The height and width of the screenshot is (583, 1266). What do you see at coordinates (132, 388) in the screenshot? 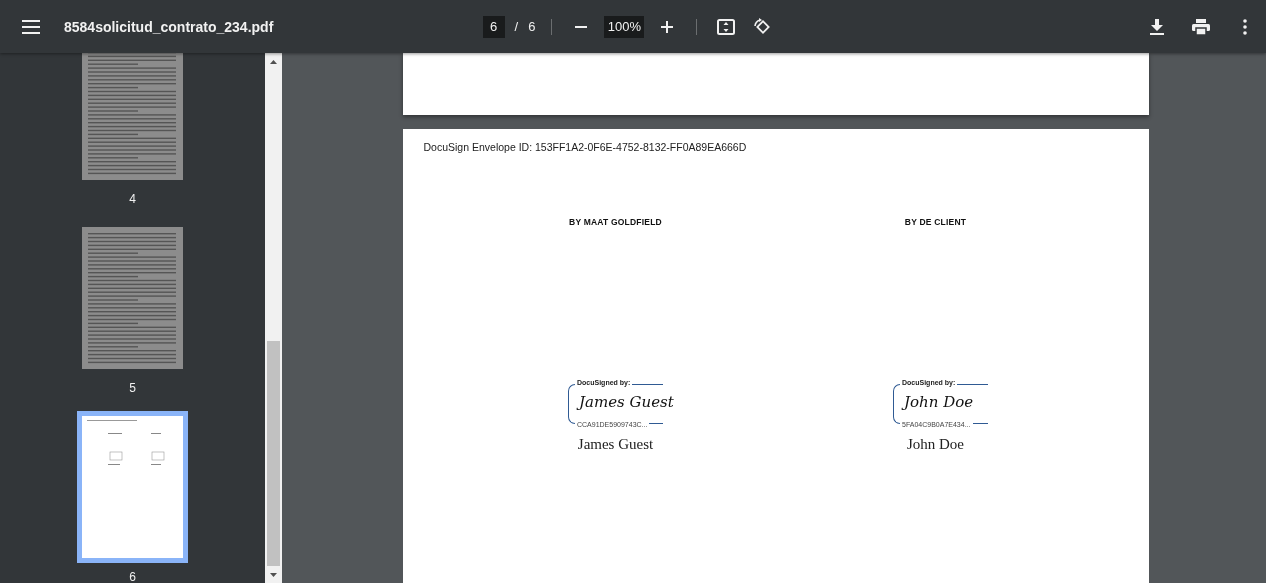
I see `page-number-label: 5` at bounding box center [132, 388].